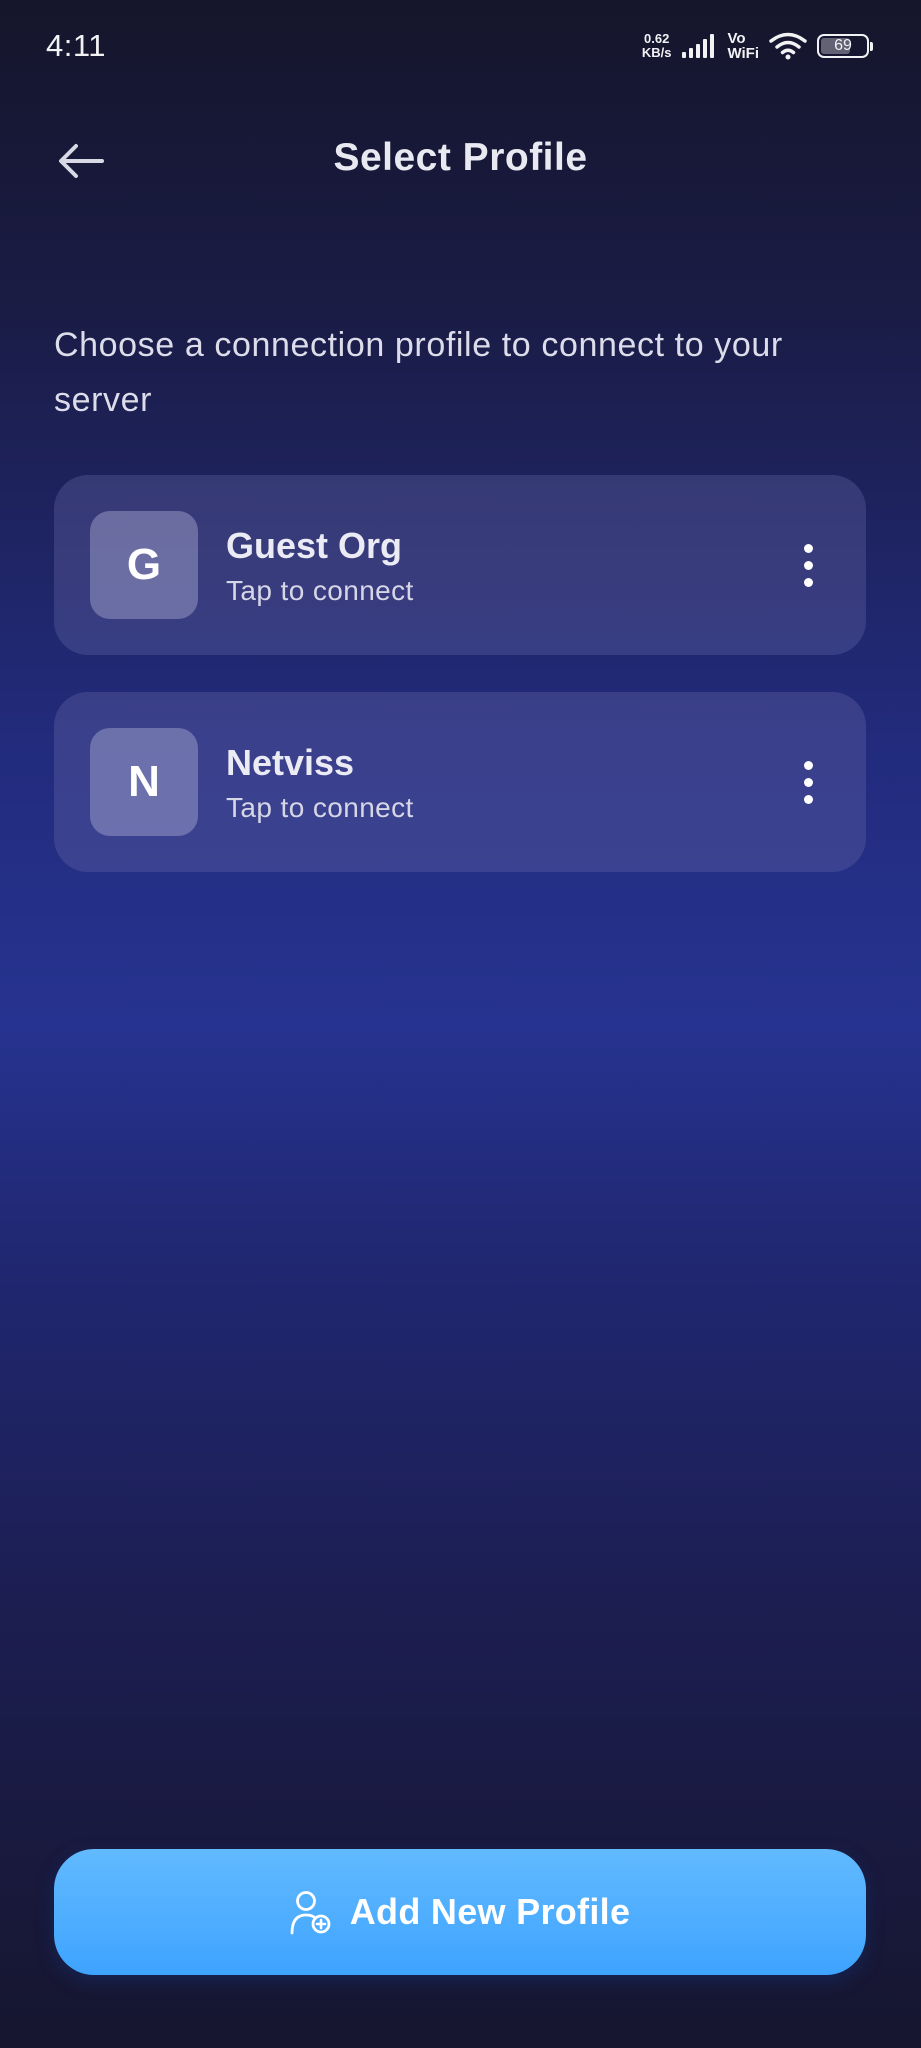 Image resolution: width=921 pixels, height=2048 pixels. I want to click on network-speed: 0.62 KB/s, so click(657, 46).